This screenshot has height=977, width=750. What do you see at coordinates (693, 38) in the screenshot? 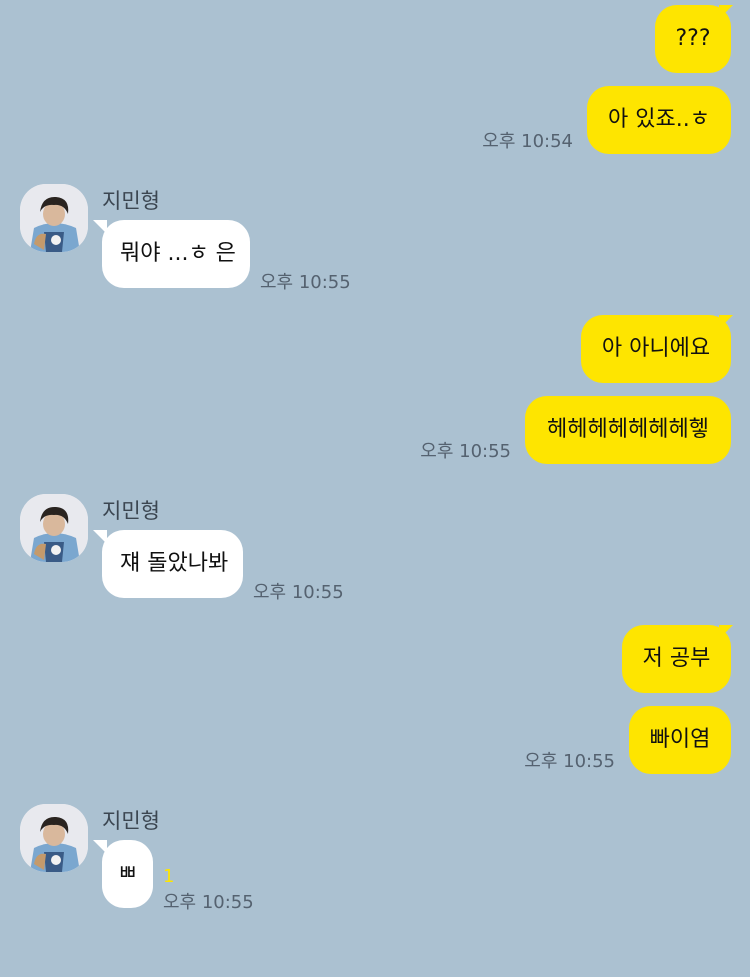
I see `message-text: ???` at bounding box center [693, 38].